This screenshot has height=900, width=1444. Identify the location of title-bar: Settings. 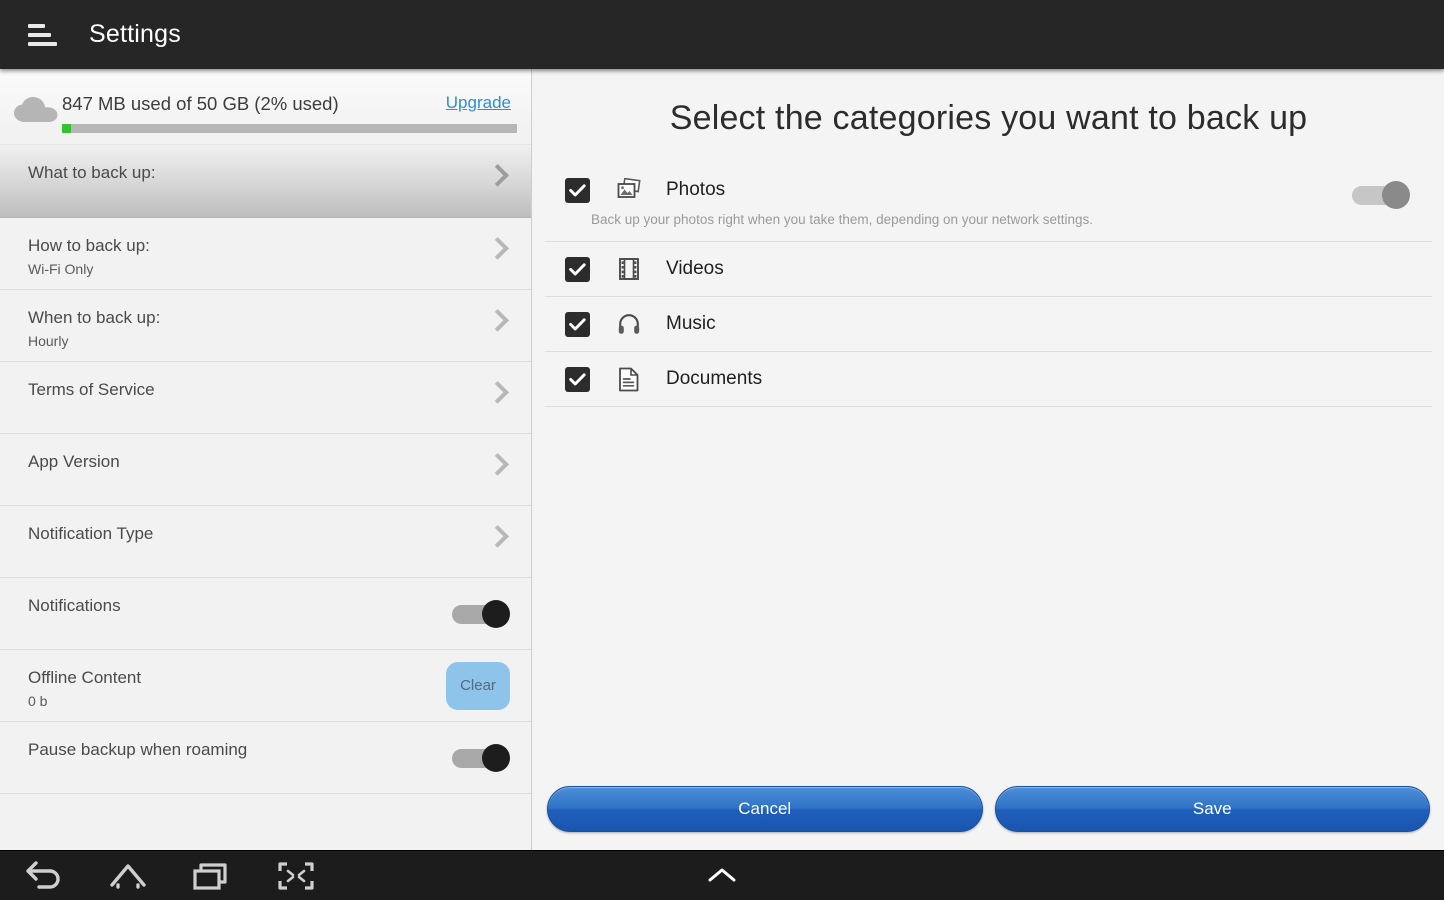
(722, 34).